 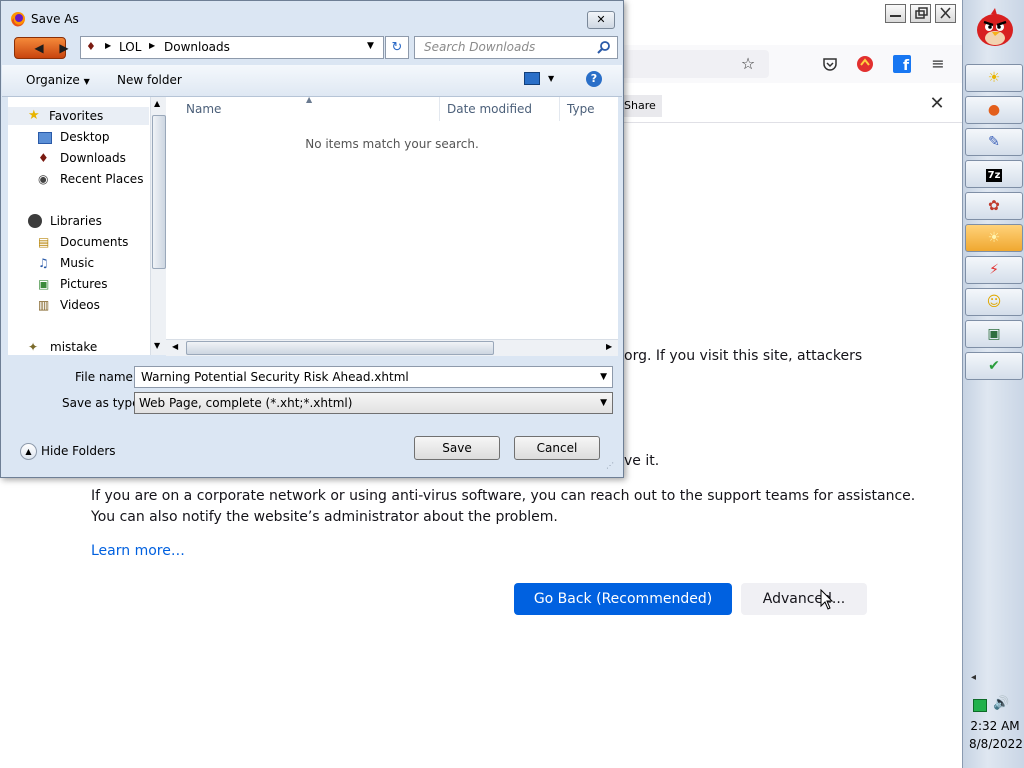 I want to click on vector-app-icon: ✎, so click(x=994, y=142).